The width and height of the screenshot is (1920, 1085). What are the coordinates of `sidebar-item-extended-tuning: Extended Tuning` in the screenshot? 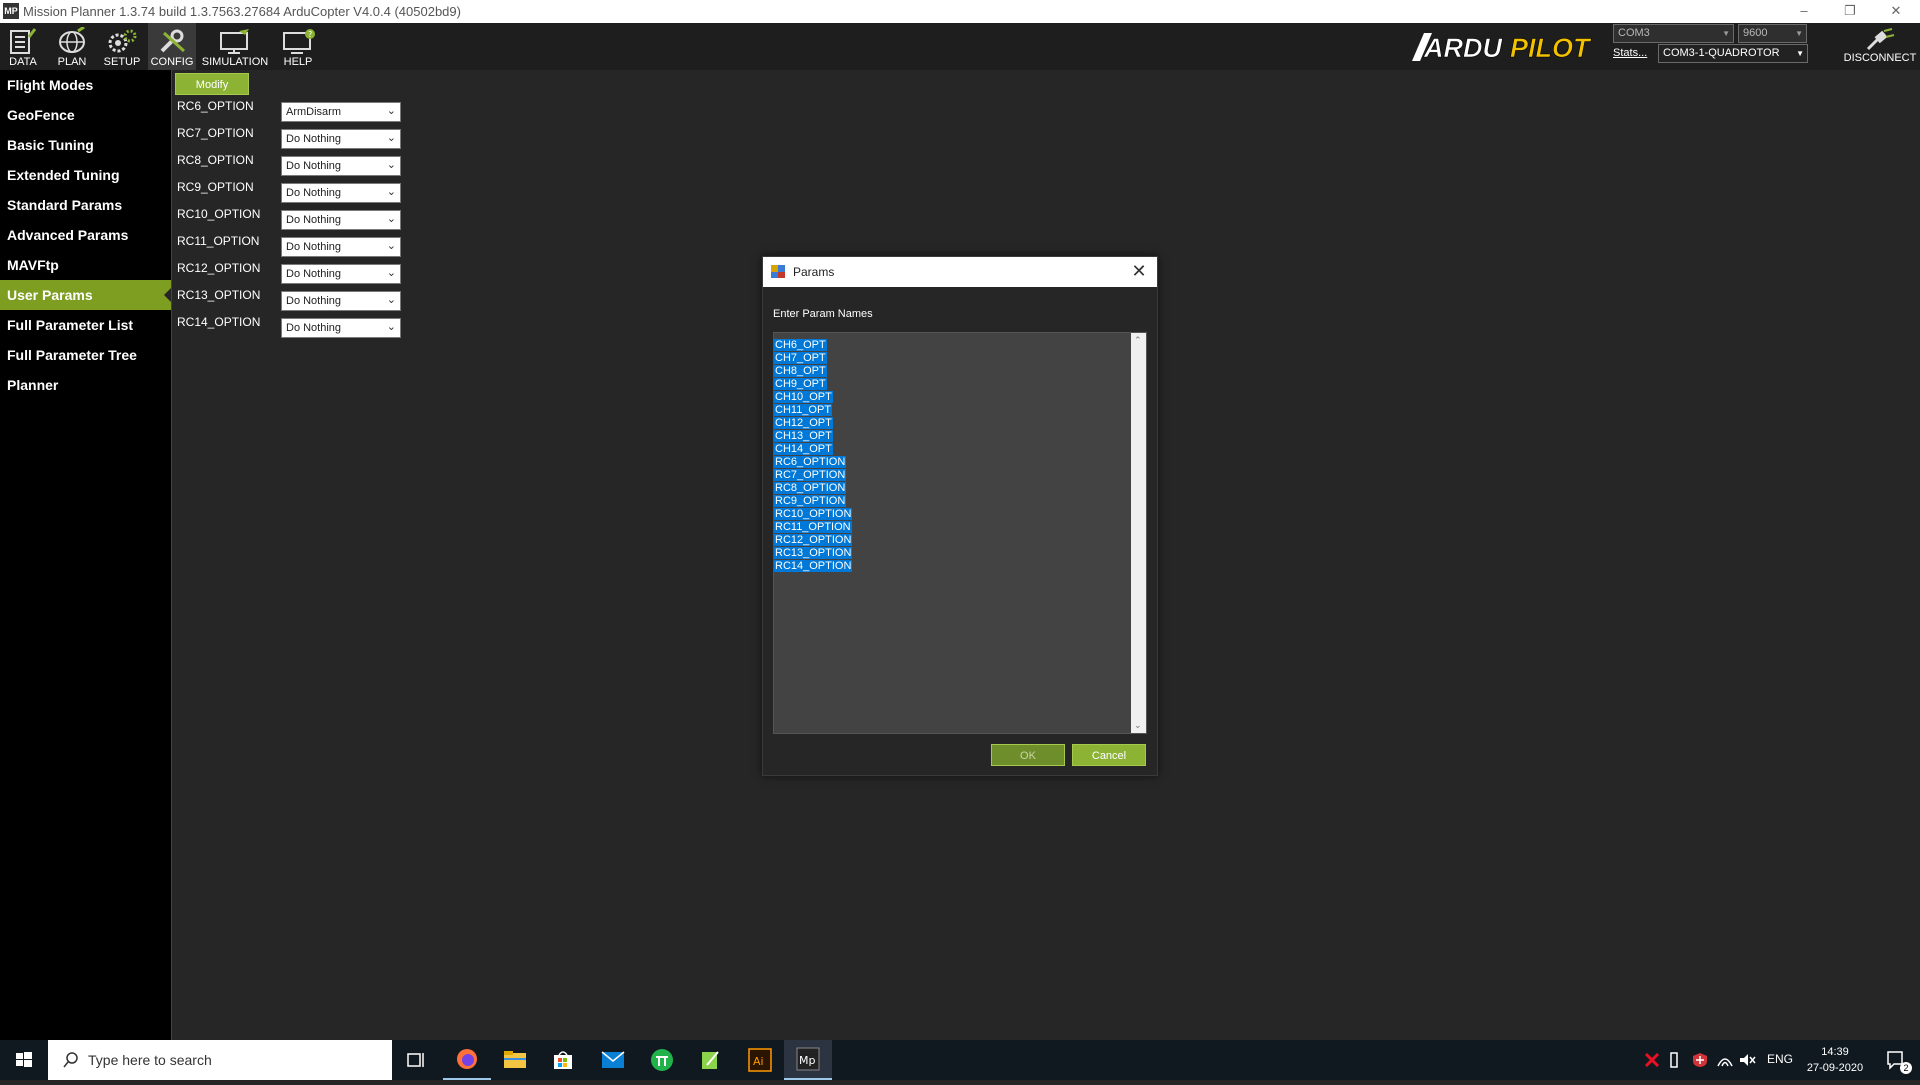 It's located at (85, 175).